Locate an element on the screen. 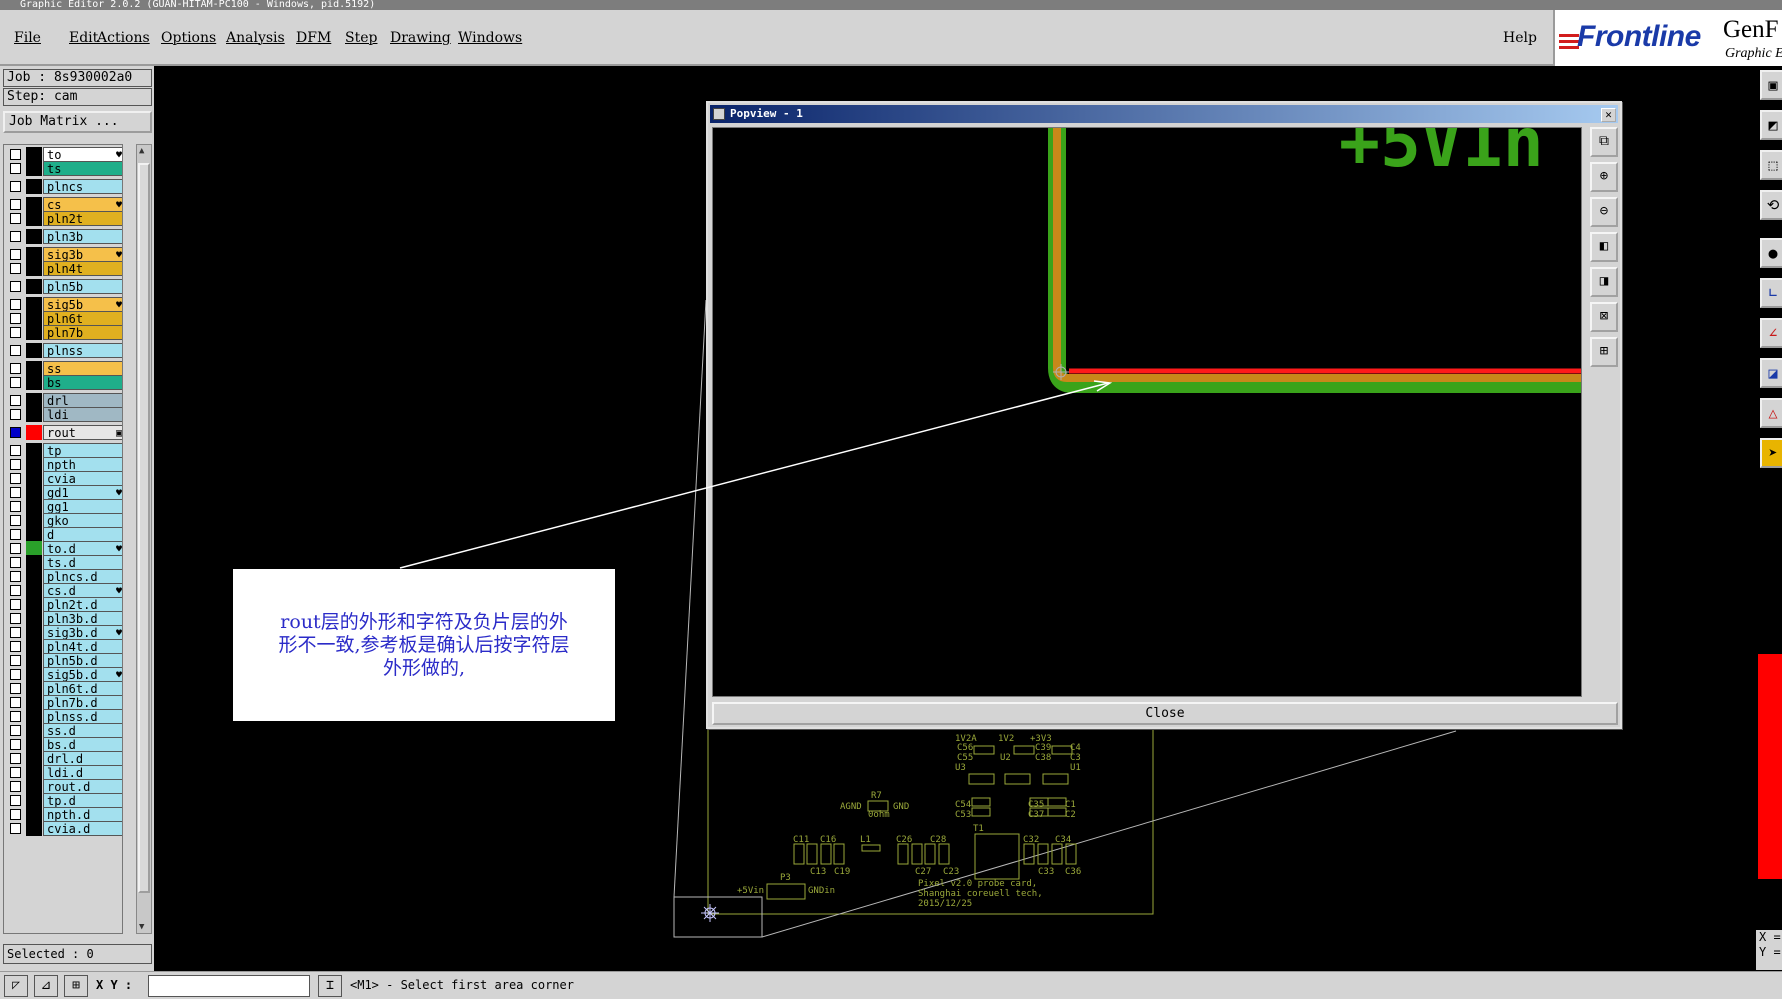 Image resolution: width=1782 pixels, height=999 pixels. svg-text: Pixel v2.0 probe card, is located at coordinates (977, 884).